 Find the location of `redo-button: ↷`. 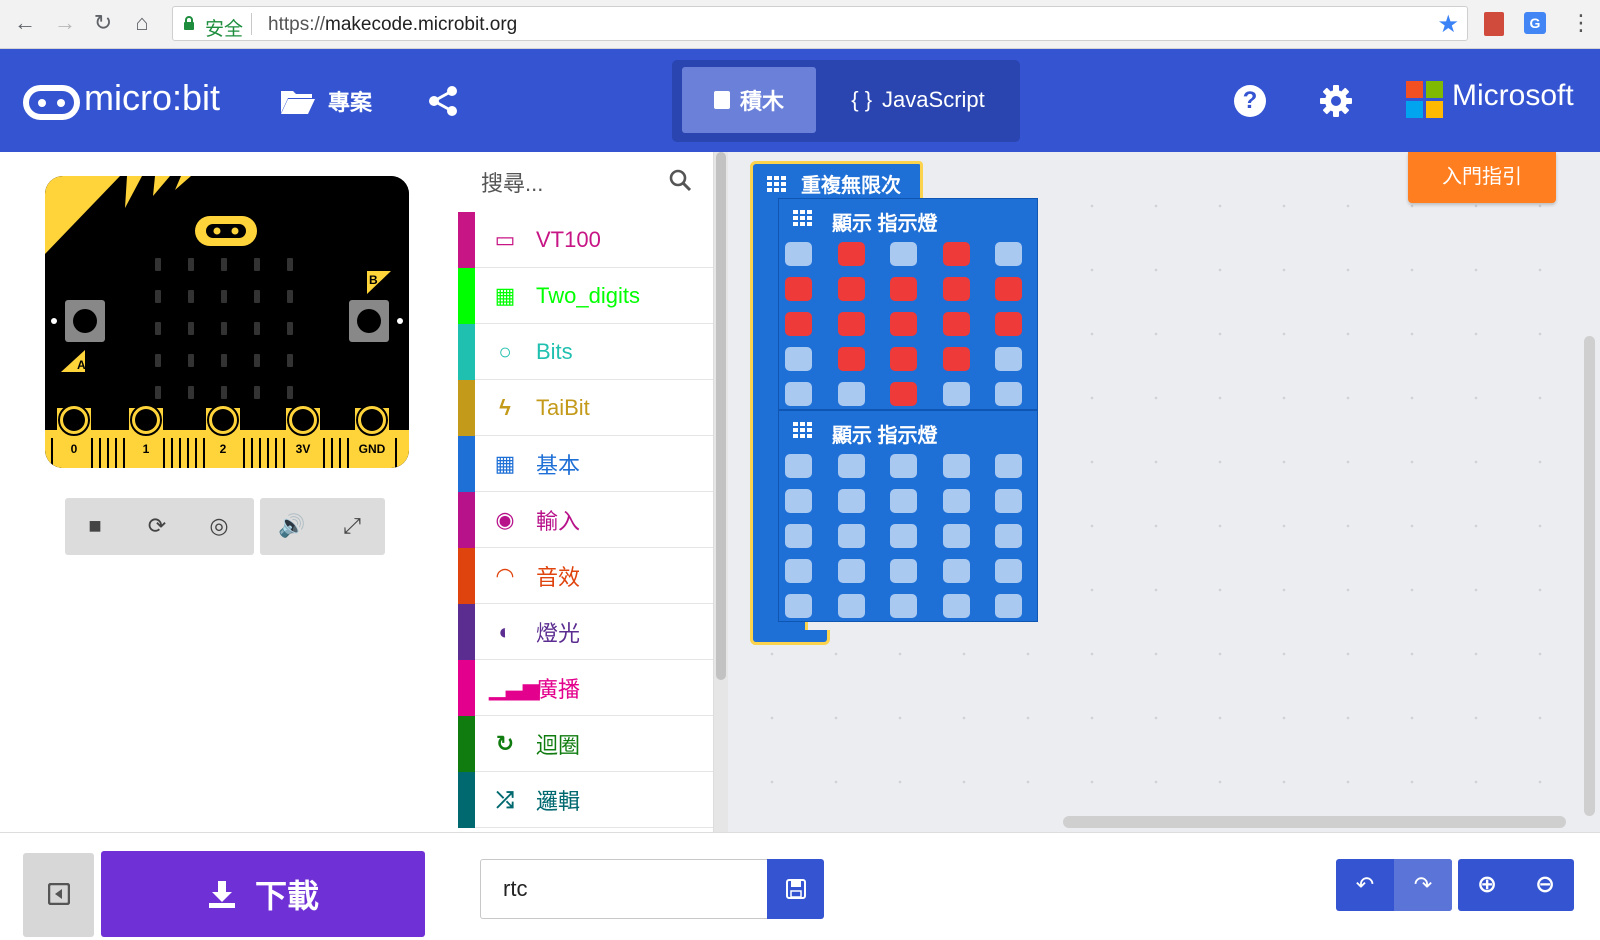

redo-button: ↷ is located at coordinates (1423, 885).